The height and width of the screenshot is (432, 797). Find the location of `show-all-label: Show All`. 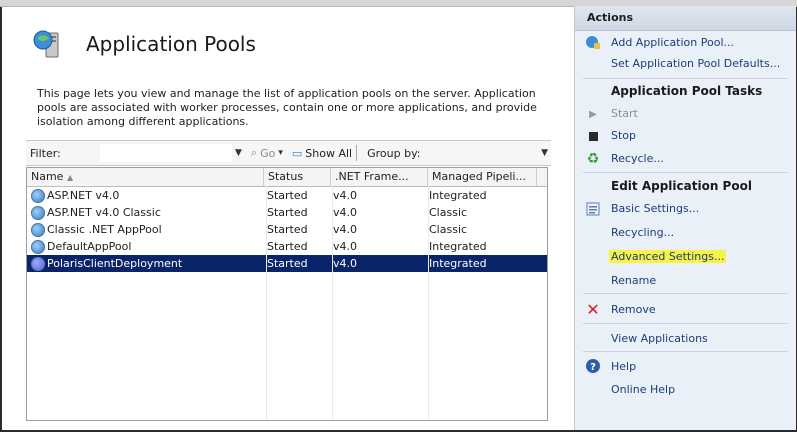

show-all-label: Show All is located at coordinates (329, 153).